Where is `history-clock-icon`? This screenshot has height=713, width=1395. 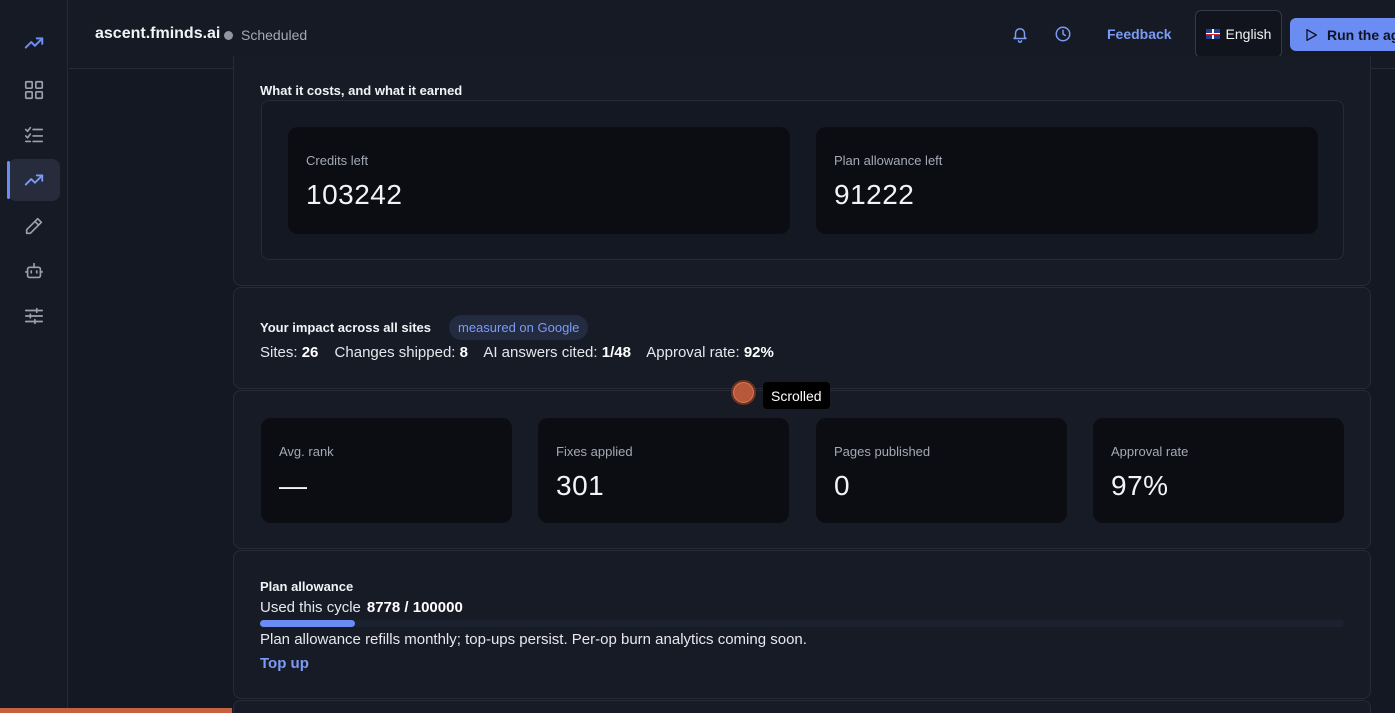 history-clock-icon is located at coordinates (1063, 34).